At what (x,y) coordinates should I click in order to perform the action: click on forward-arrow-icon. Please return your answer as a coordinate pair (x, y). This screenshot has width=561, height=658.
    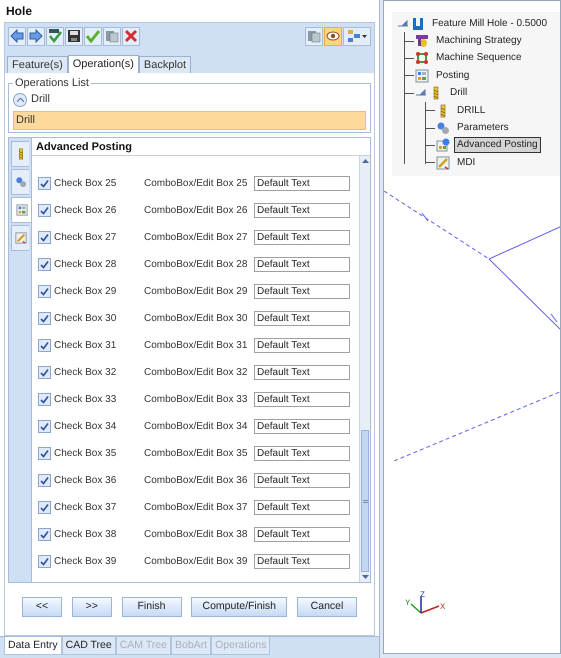
    Looking at the image, I should click on (36, 36).